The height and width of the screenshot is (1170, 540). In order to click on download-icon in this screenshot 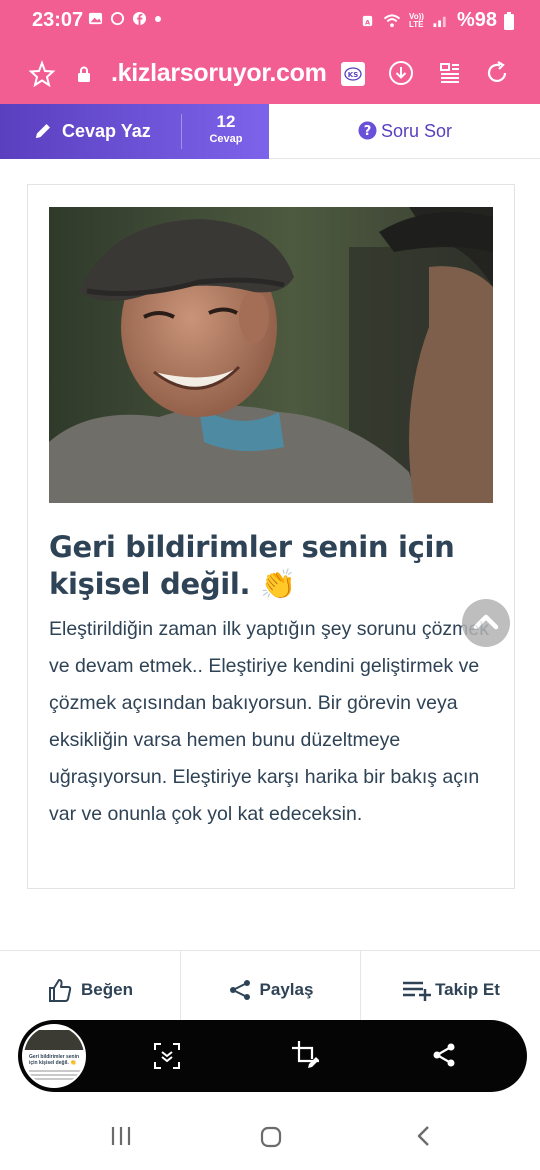, I will do `click(401, 73)`.